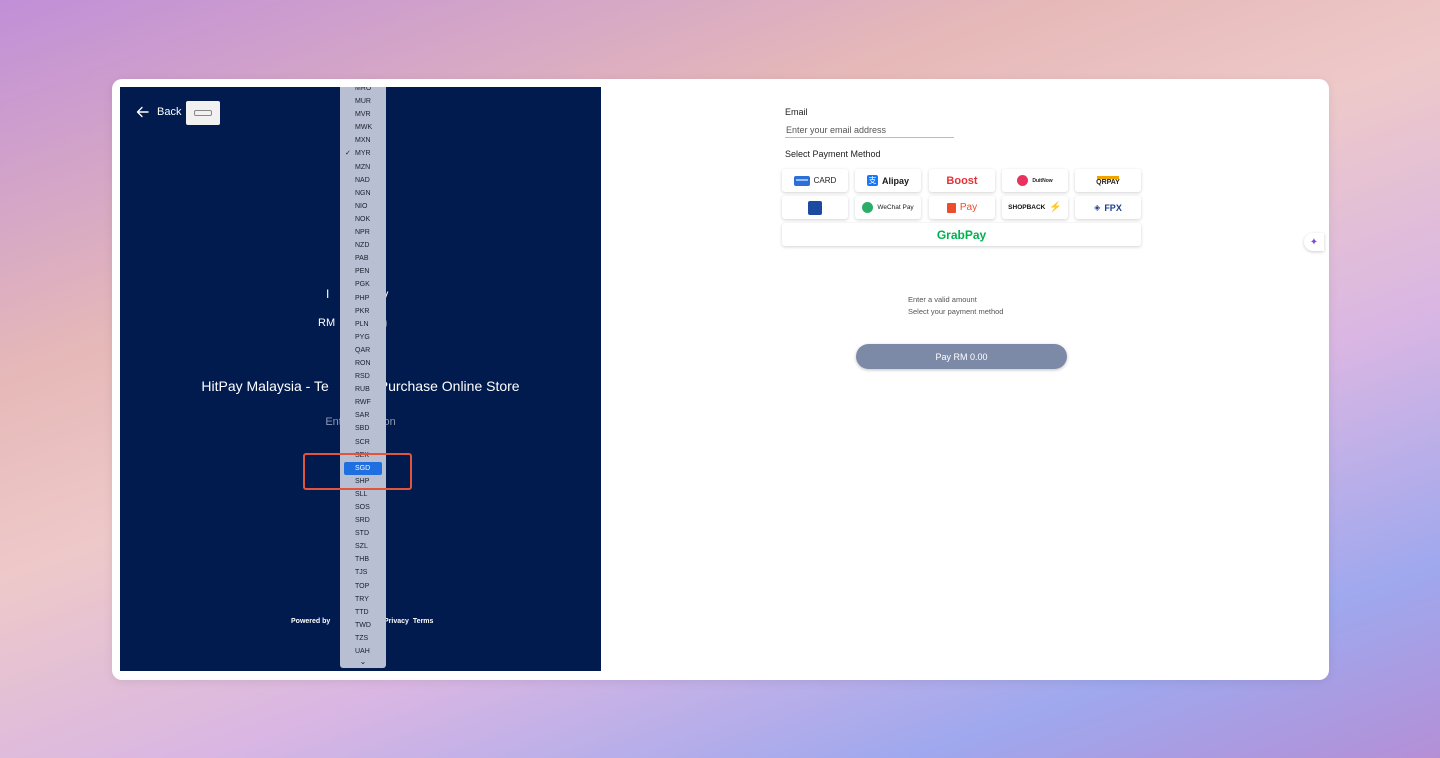 This screenshot has width=1440, height=758. Describe the element at coordinates (1035, 180) in the screenshot. I see `payment-method-duitnow: DuitNow` at that location.